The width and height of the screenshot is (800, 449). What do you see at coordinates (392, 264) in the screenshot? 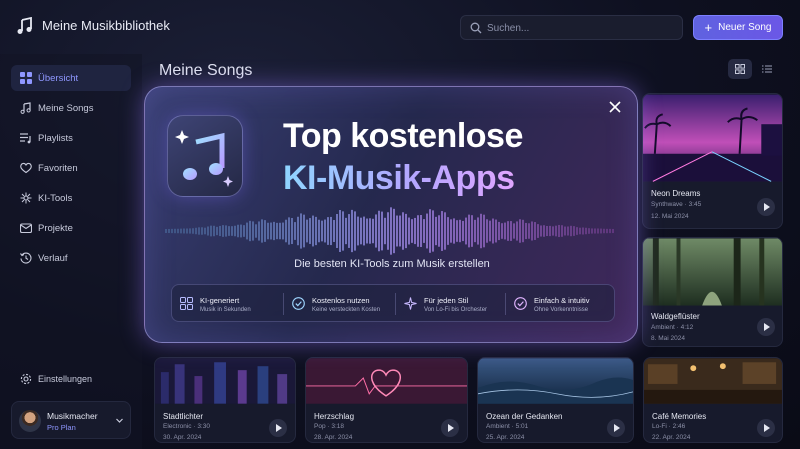
I see `modal-subtitle: Die besten KI-Tools zum Musik erstellen` at bounding box center [392, 264].